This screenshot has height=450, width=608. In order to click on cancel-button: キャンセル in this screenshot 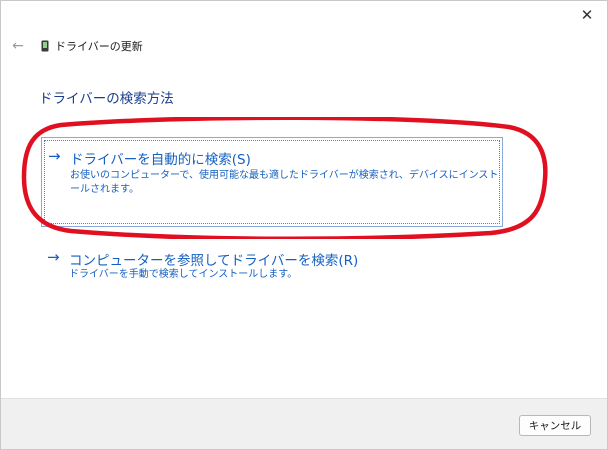, I will do `click(555, 425)`.